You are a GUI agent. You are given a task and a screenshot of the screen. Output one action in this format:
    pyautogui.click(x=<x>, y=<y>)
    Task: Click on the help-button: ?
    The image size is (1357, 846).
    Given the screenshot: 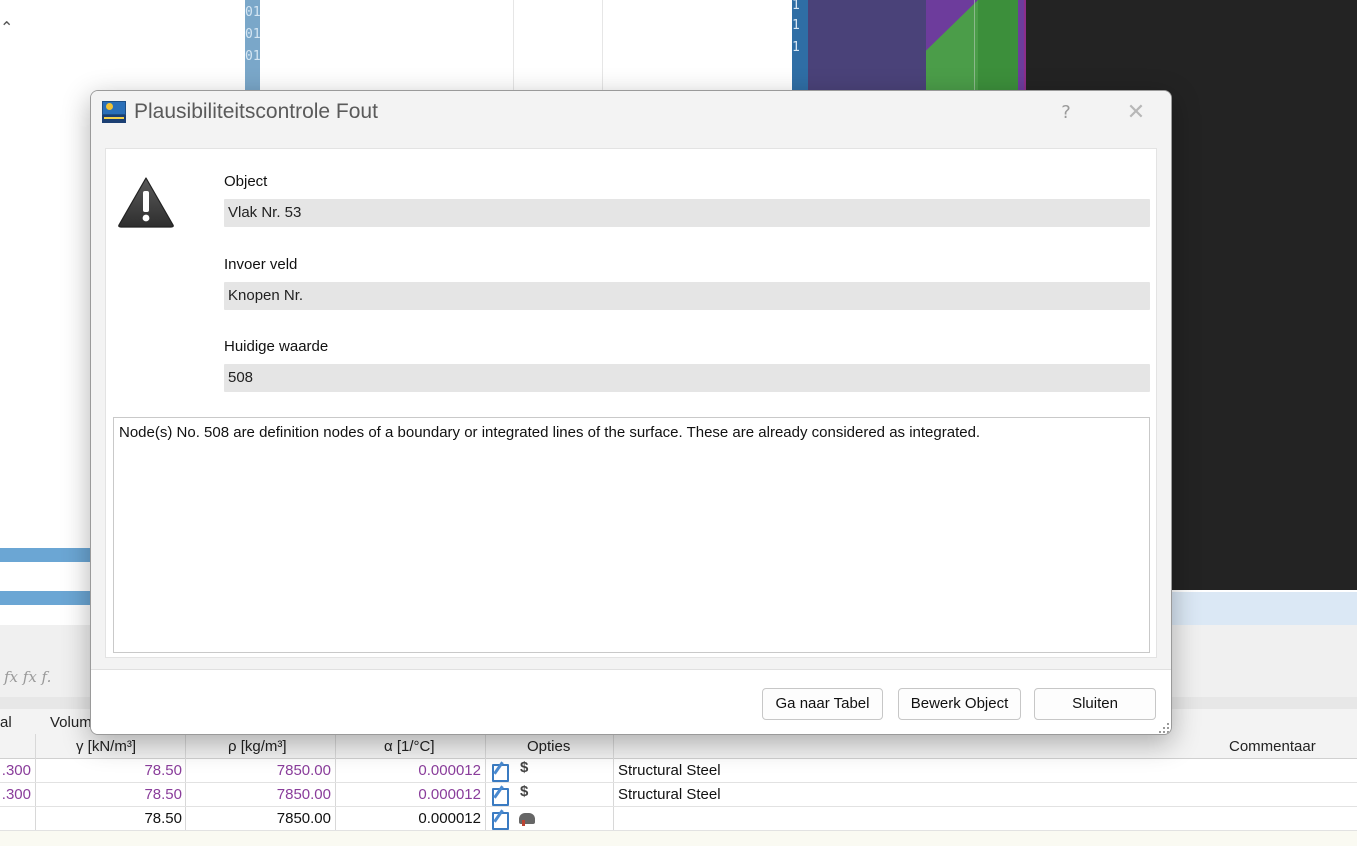 What is the action you would take?
    pyautogui.click(x=1066, y=113)
    